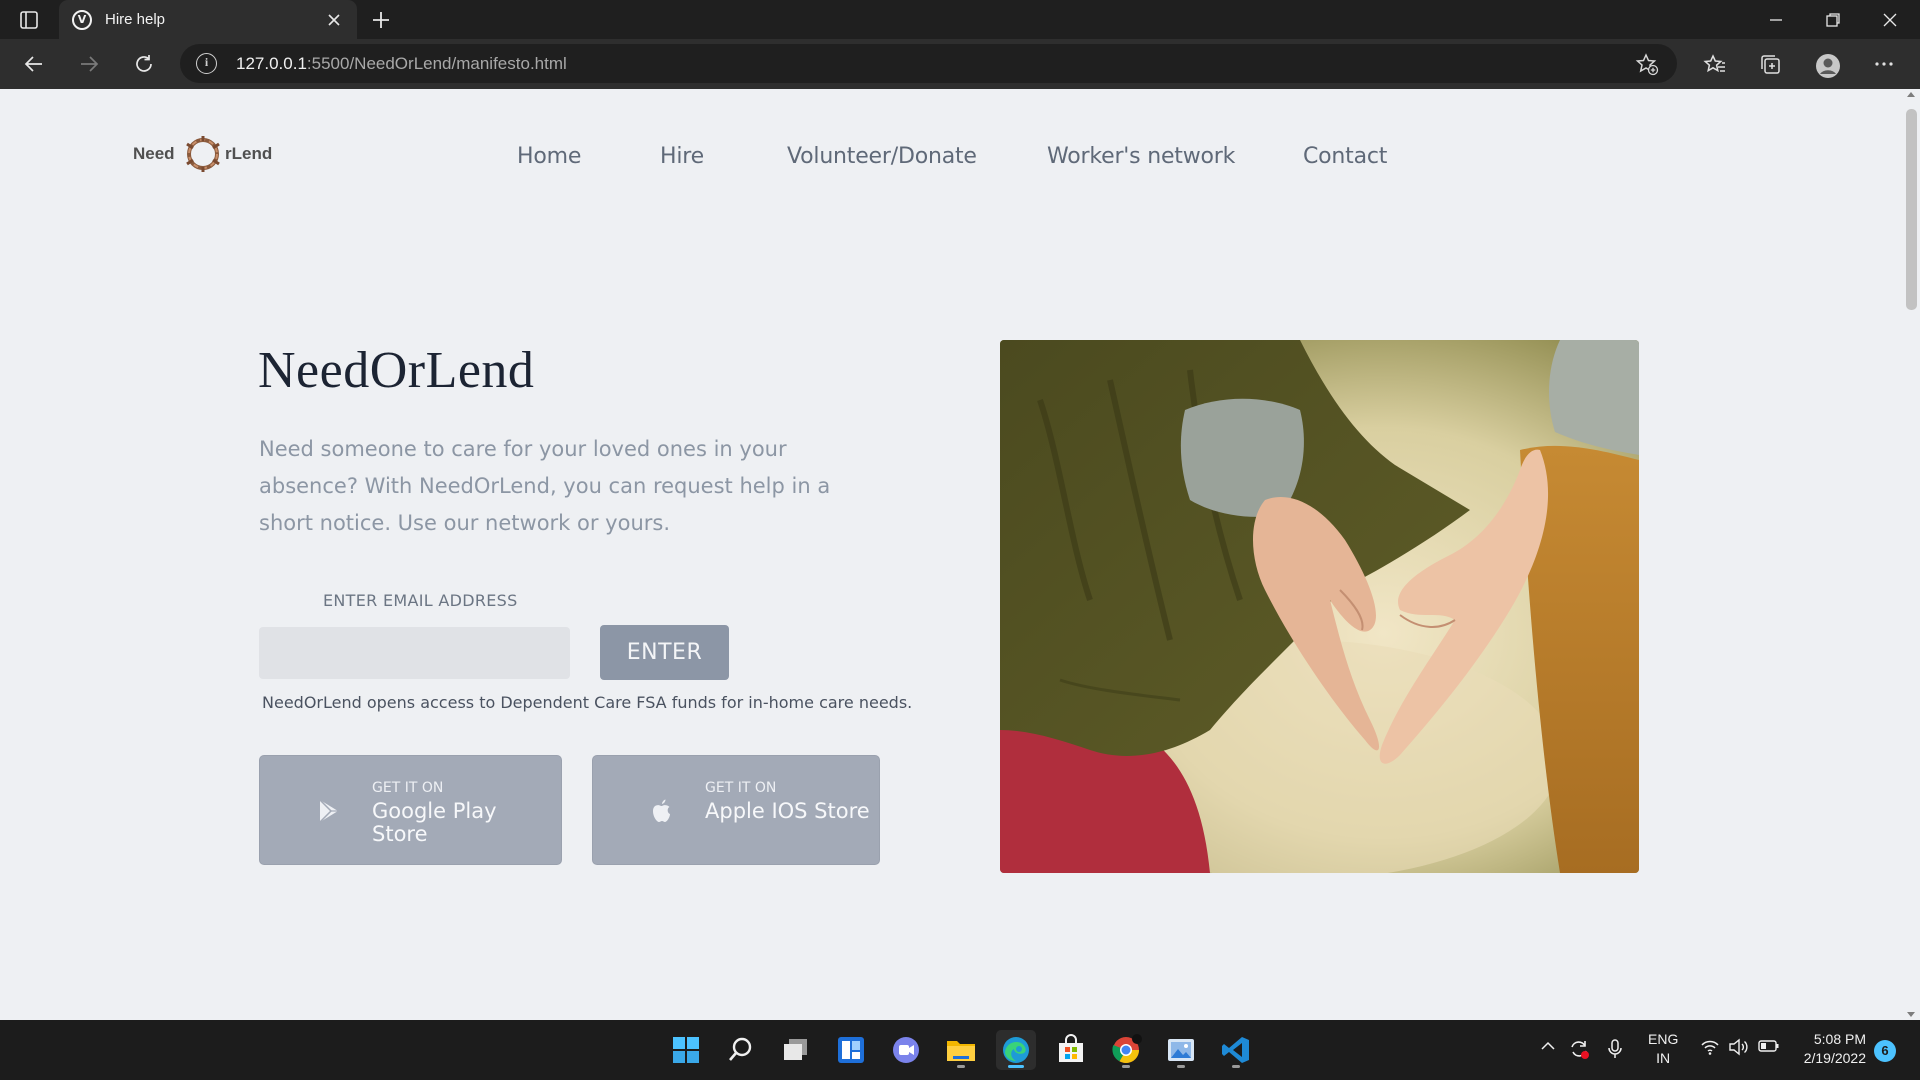 This screenshot has height=1080, width=1920. I want to click on apple-store-button: GET IT ON Apple IOS Store, so click(736, 810).